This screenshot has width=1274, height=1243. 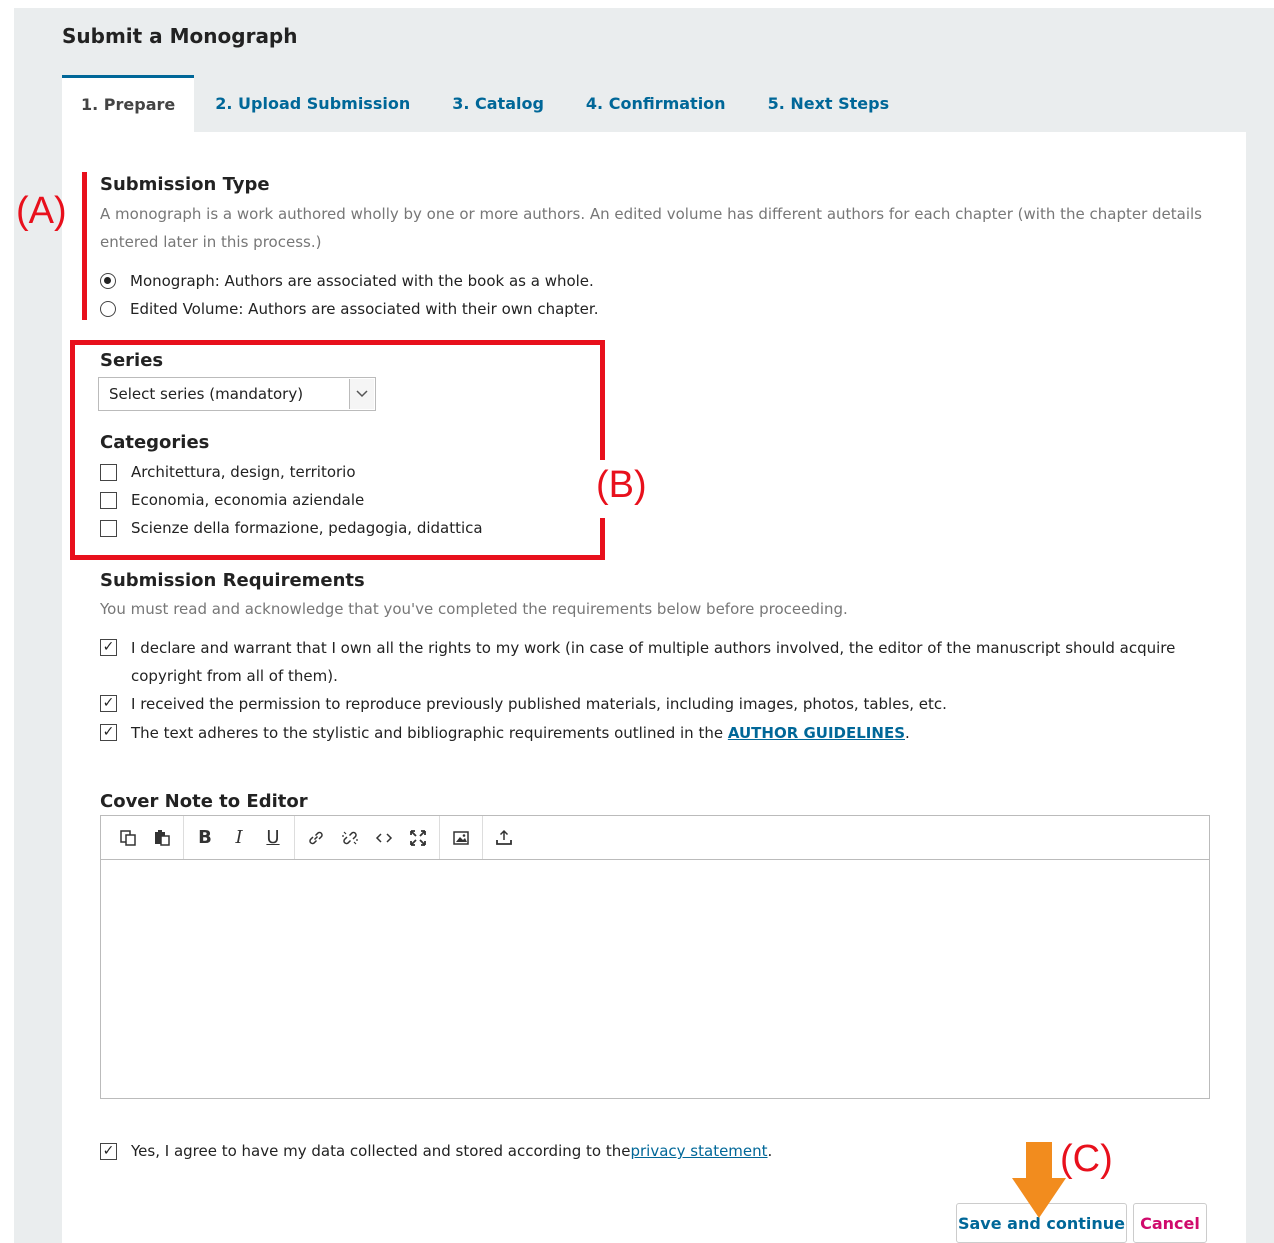 I want to click on privacy-text-end: ., so click(x=770, y=1151).